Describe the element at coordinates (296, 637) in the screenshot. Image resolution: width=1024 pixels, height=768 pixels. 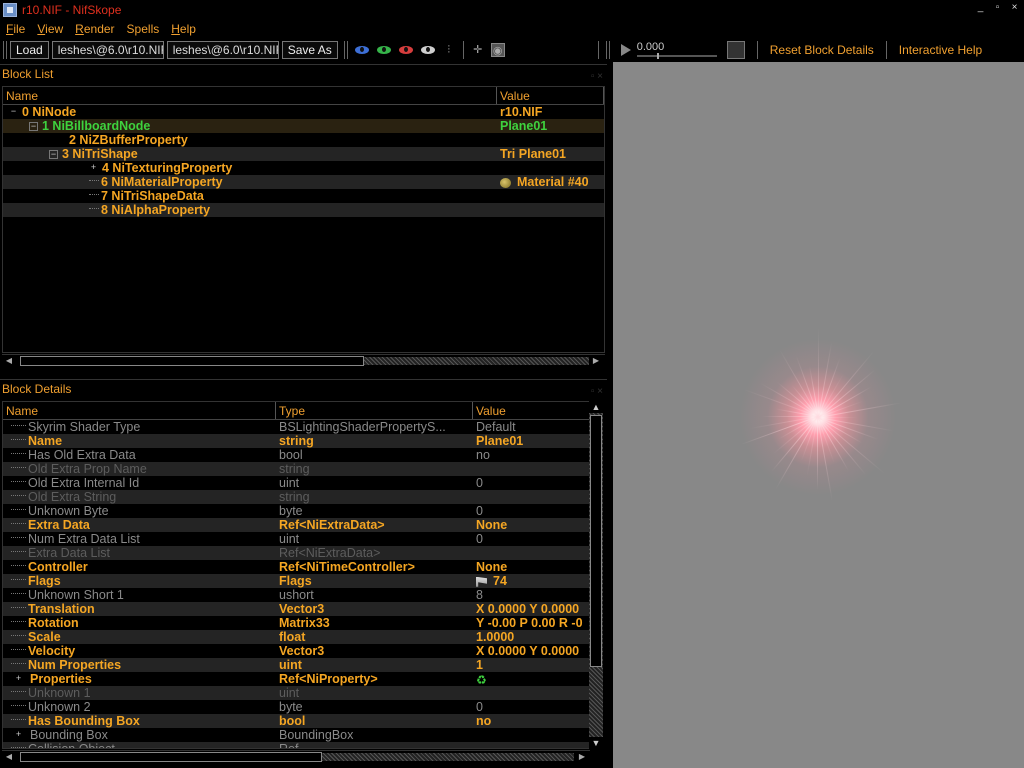
I see `detail-row: Scale float 1.0000` at that location.